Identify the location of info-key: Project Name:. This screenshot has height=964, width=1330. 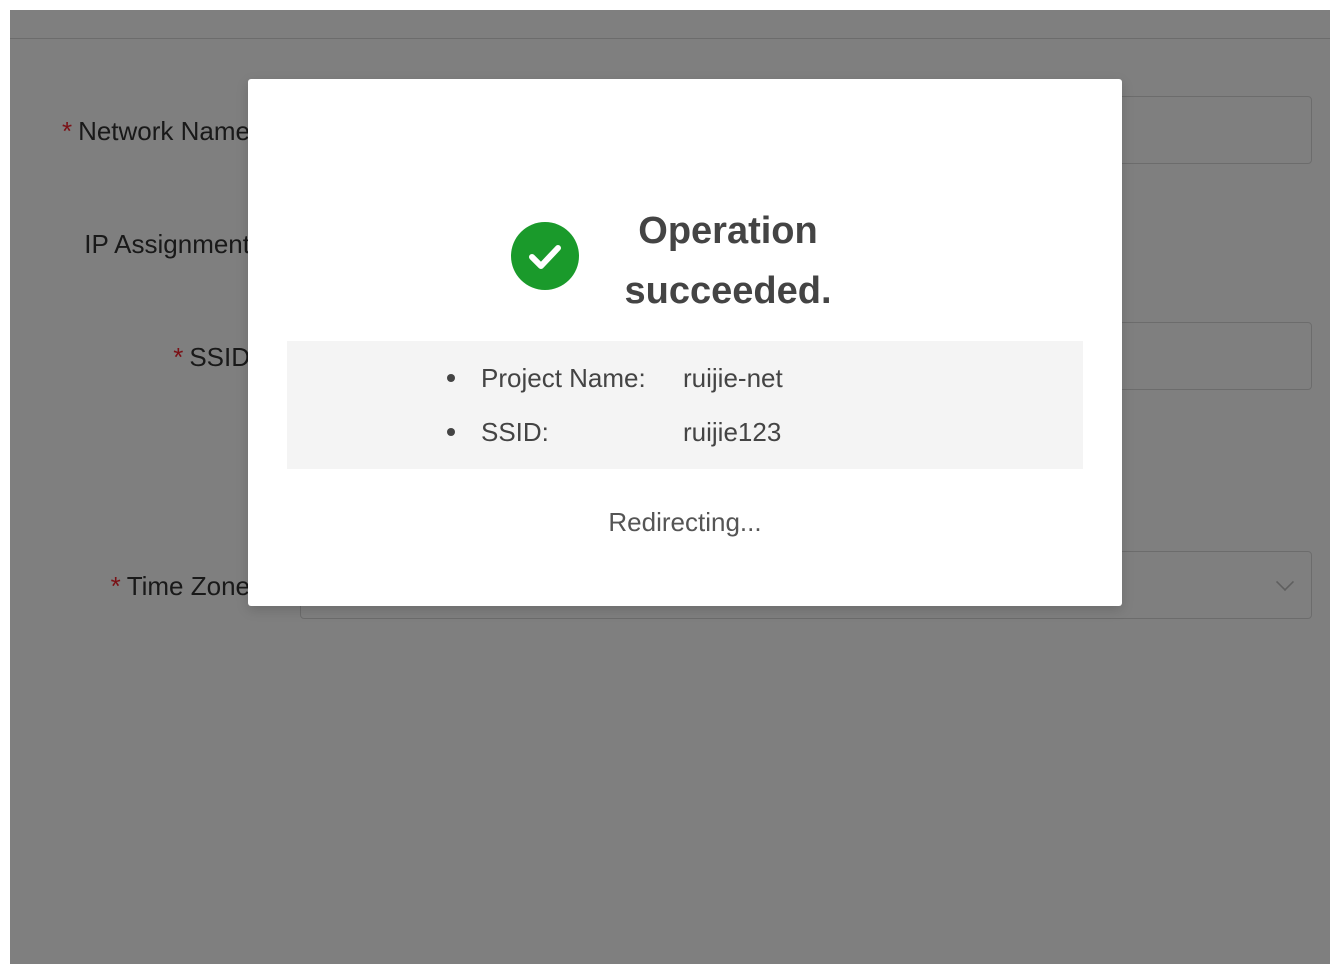
(563, 378).